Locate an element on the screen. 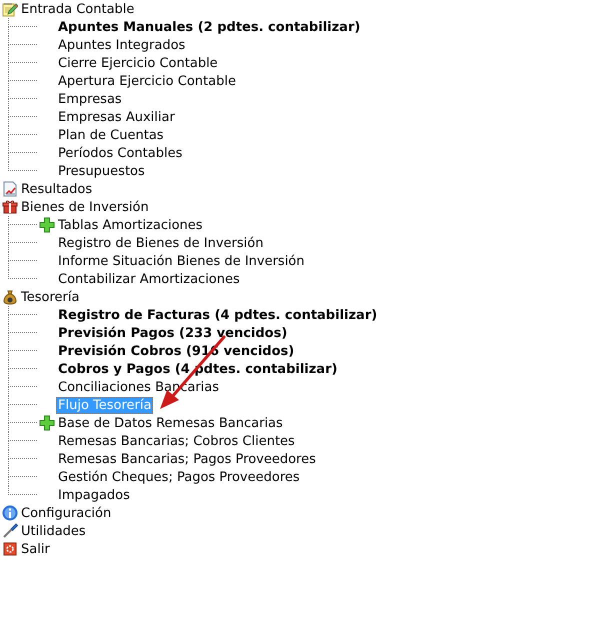 Image resolution: width=603 pixels, height=643 pixels. money-bag-icon is located at coordinates (10, 297).